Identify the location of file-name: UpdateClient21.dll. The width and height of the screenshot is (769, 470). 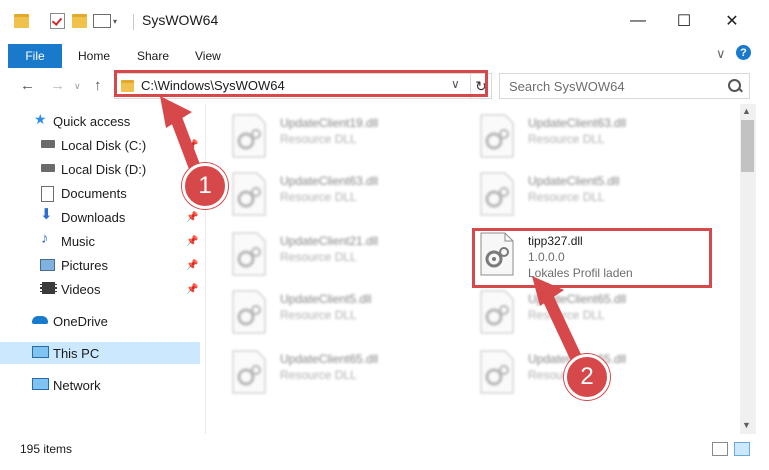
(329, 241).